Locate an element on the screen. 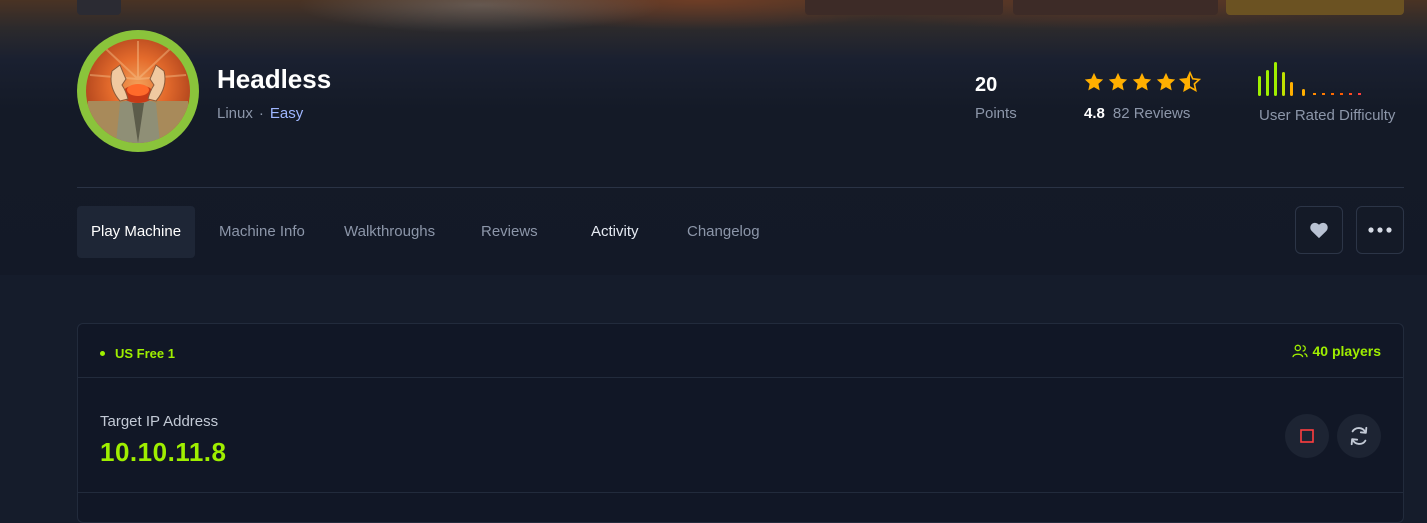 This screenshot has width=1427, height=523. machine-avatar is located at coordinates (138, 91).